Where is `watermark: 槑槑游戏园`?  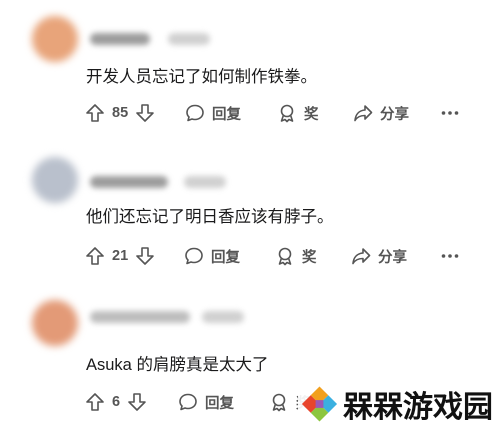 watermark: 槑槑游戏园 is located at coordinates (395, 404).